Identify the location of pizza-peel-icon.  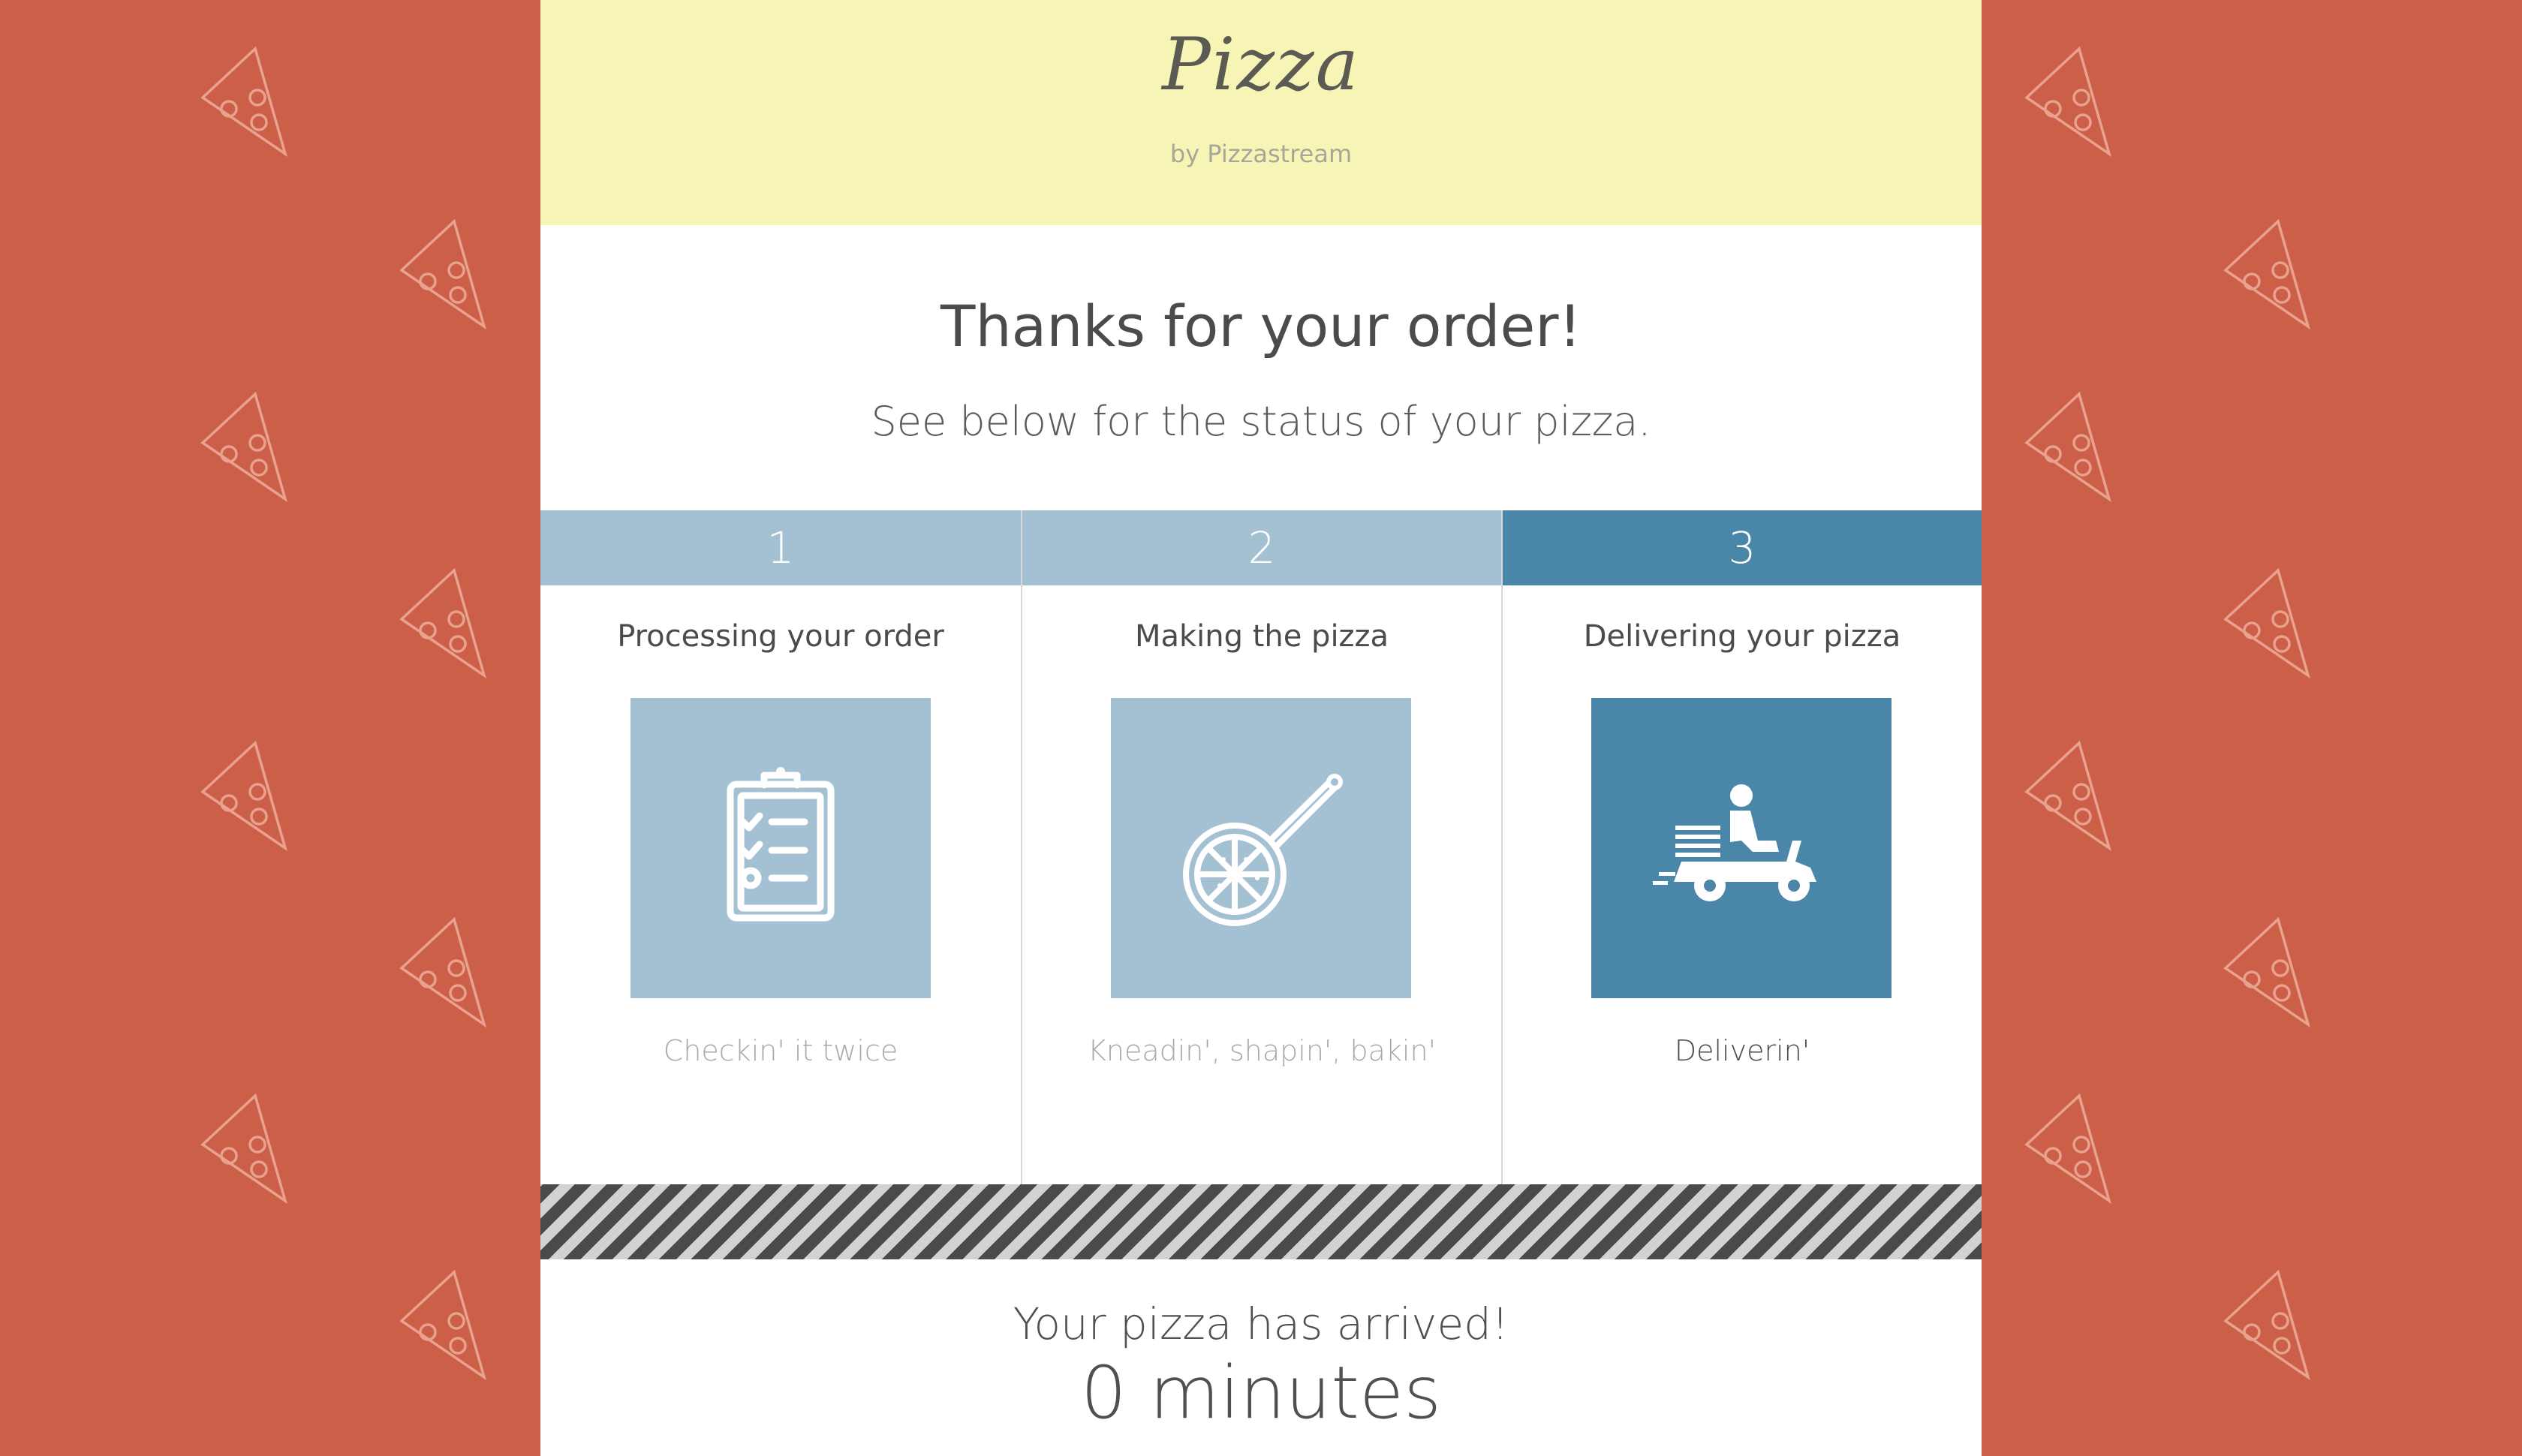
(1261, 848).